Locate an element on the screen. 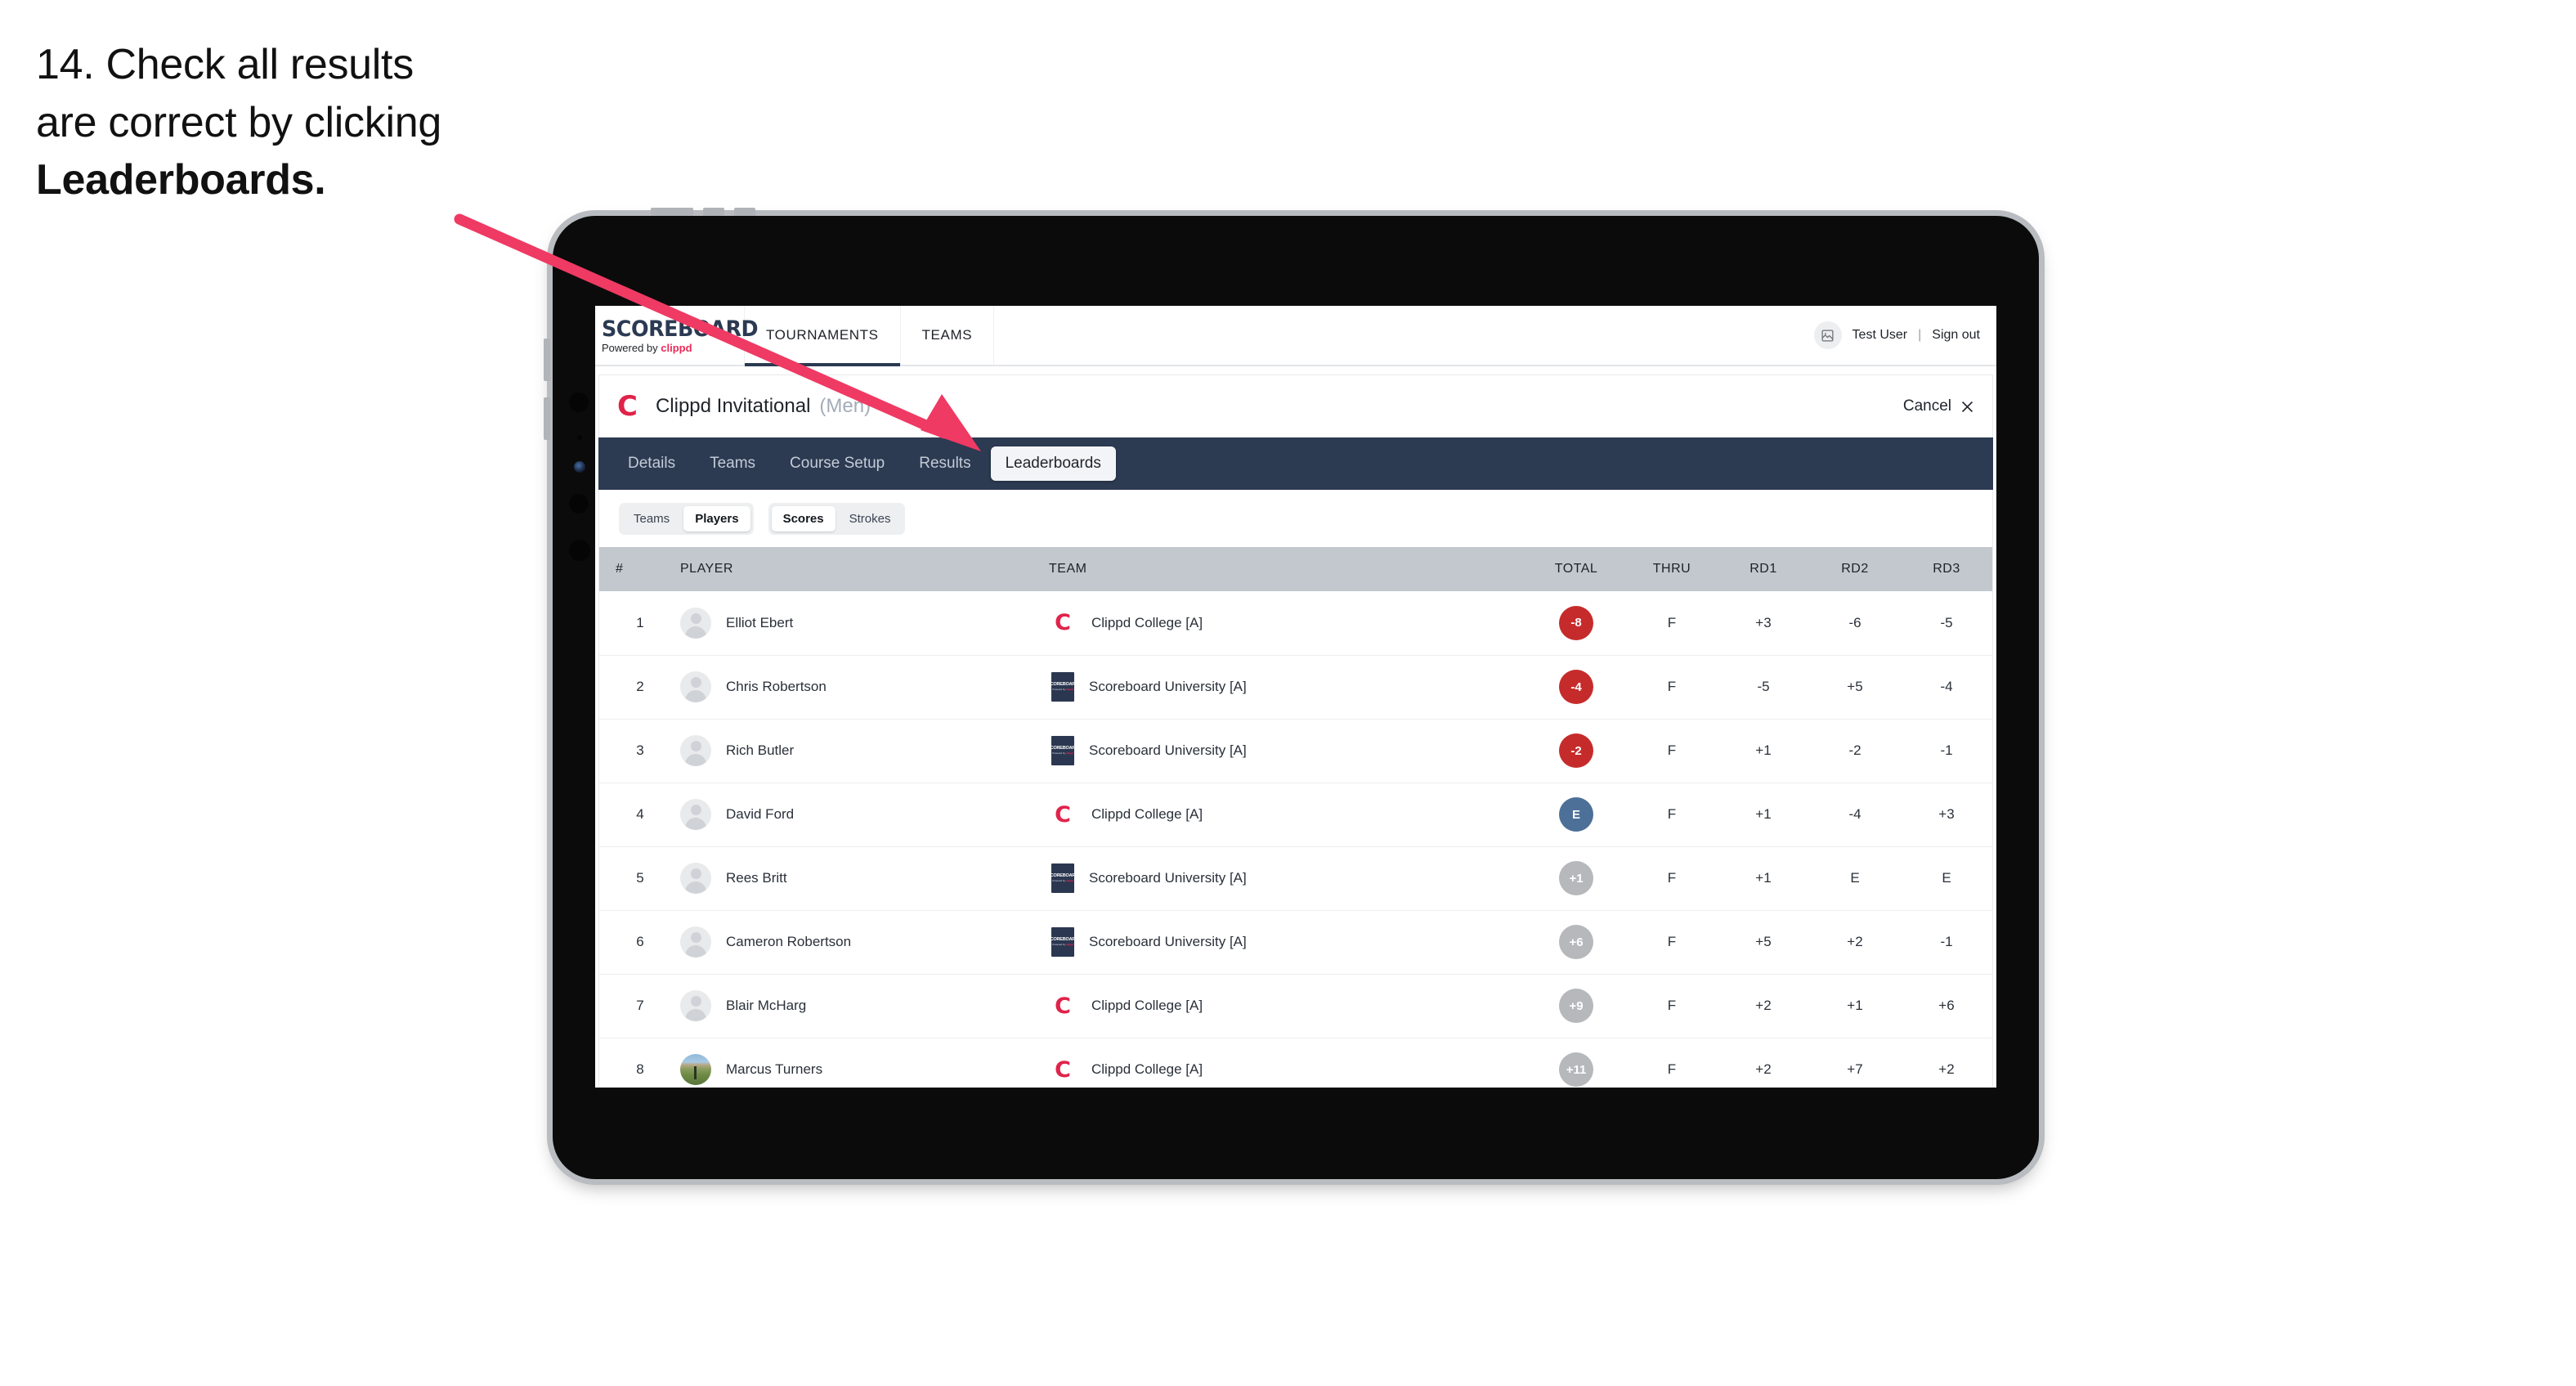 This screenshot has height=1386, width=2576. tab-results: Results is located at coordinates (944, 463).